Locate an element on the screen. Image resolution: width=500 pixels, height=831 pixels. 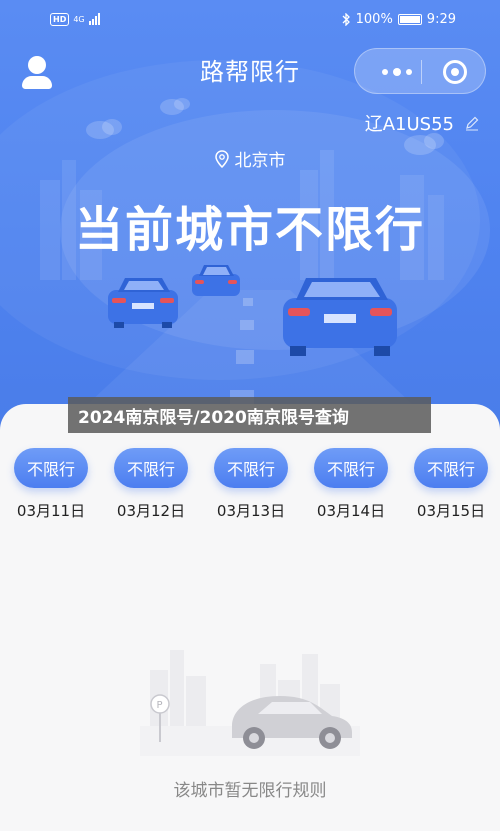
signal-icon is located at coordinates (94, 19).